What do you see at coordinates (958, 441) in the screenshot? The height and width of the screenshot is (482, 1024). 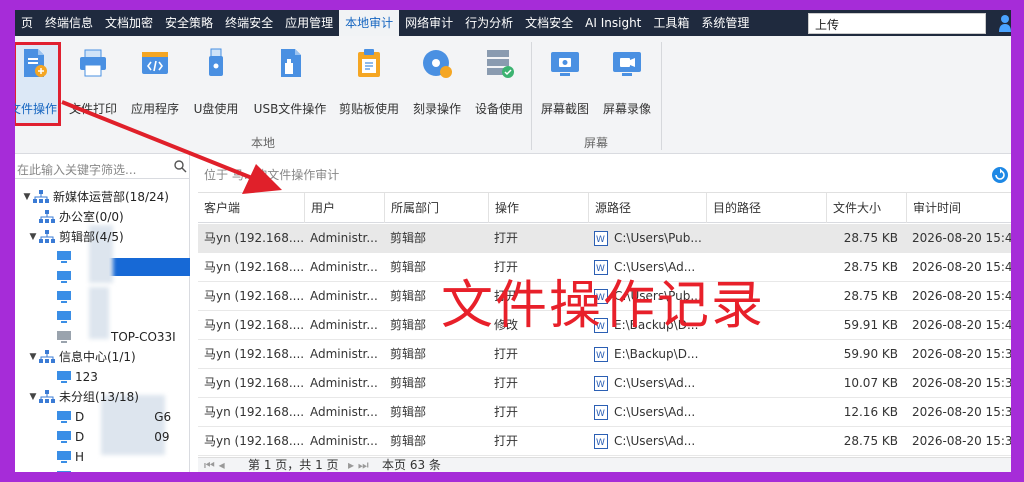 I see `cell-audit-time: 2026-08-20 15:33` at bounding box center [958, 441].